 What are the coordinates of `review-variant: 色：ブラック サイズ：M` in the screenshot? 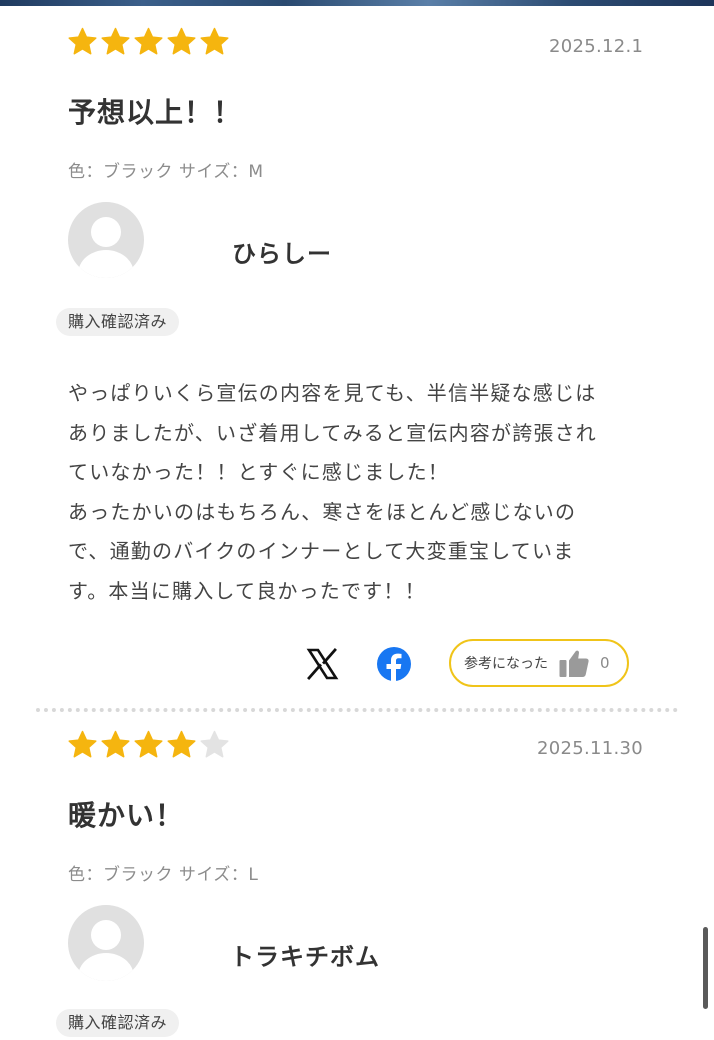 It's located at (166, 172).